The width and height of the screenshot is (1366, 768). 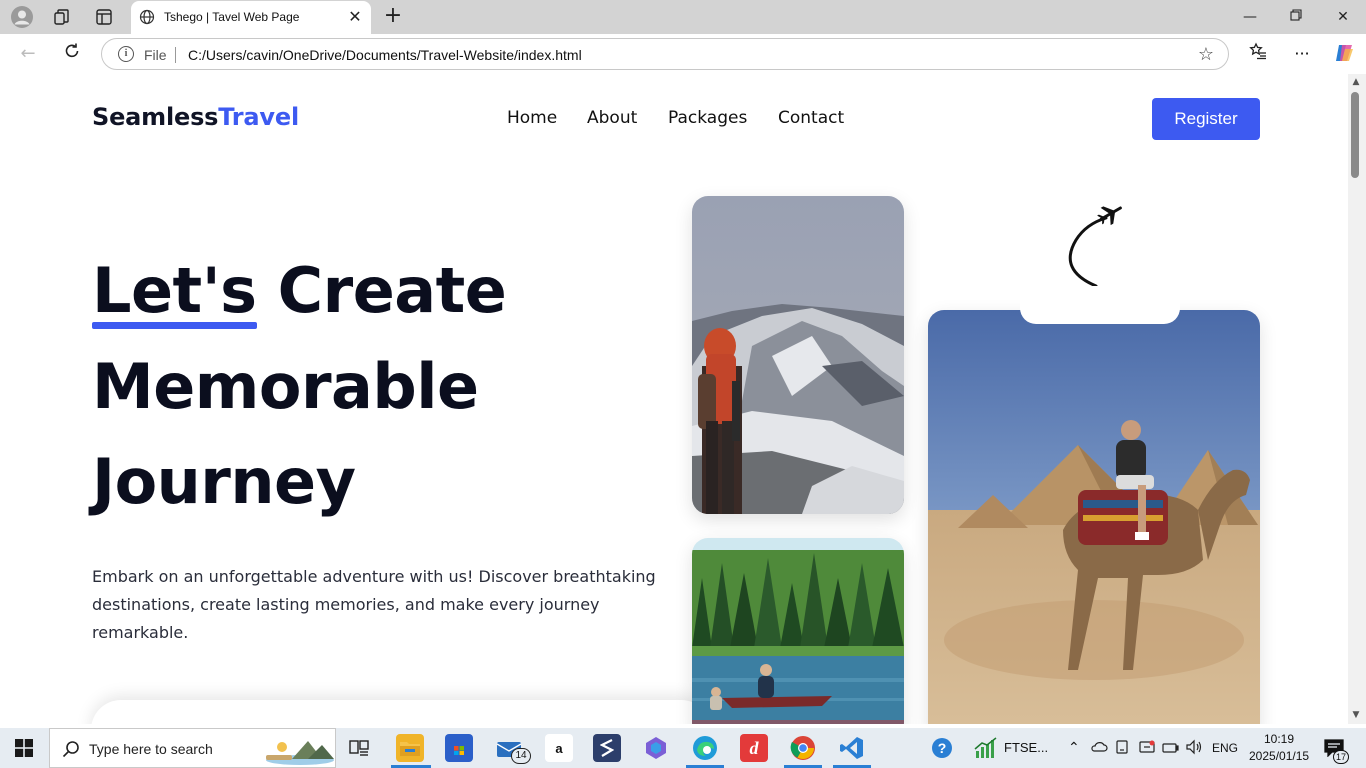 I want to click on taskbar-search-box: Type here to search, so click(x=192, y=748).